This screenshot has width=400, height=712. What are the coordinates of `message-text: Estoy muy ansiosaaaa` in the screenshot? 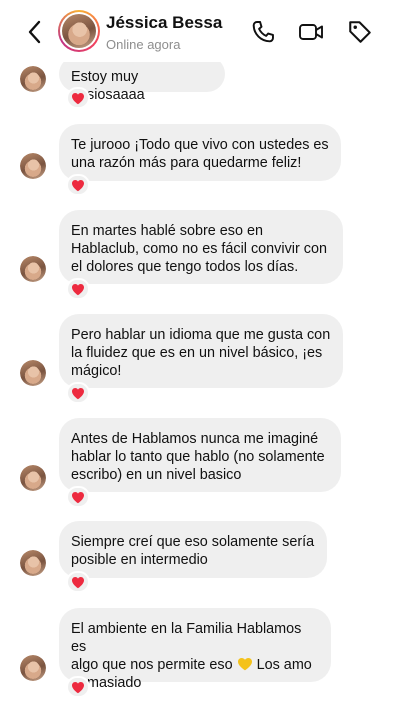 It's located at (142, 80).